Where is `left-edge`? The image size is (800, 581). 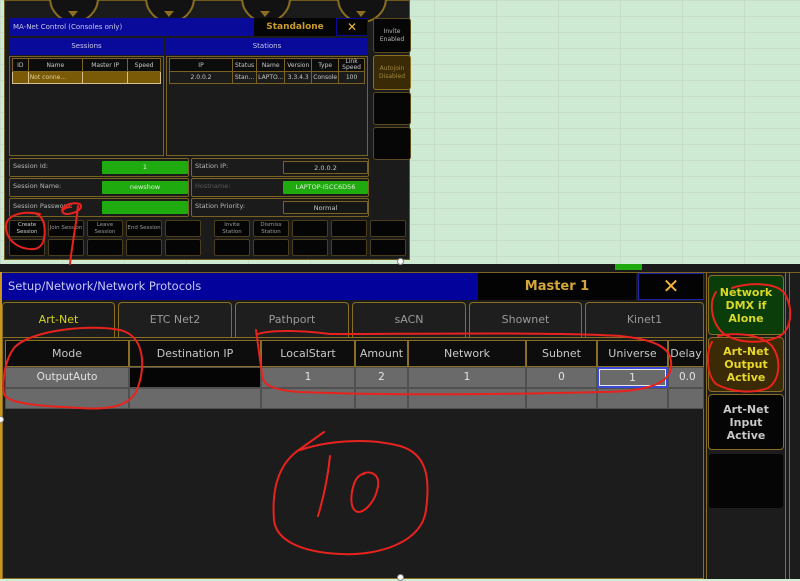 left-edge is located at coordinates (1, 425).